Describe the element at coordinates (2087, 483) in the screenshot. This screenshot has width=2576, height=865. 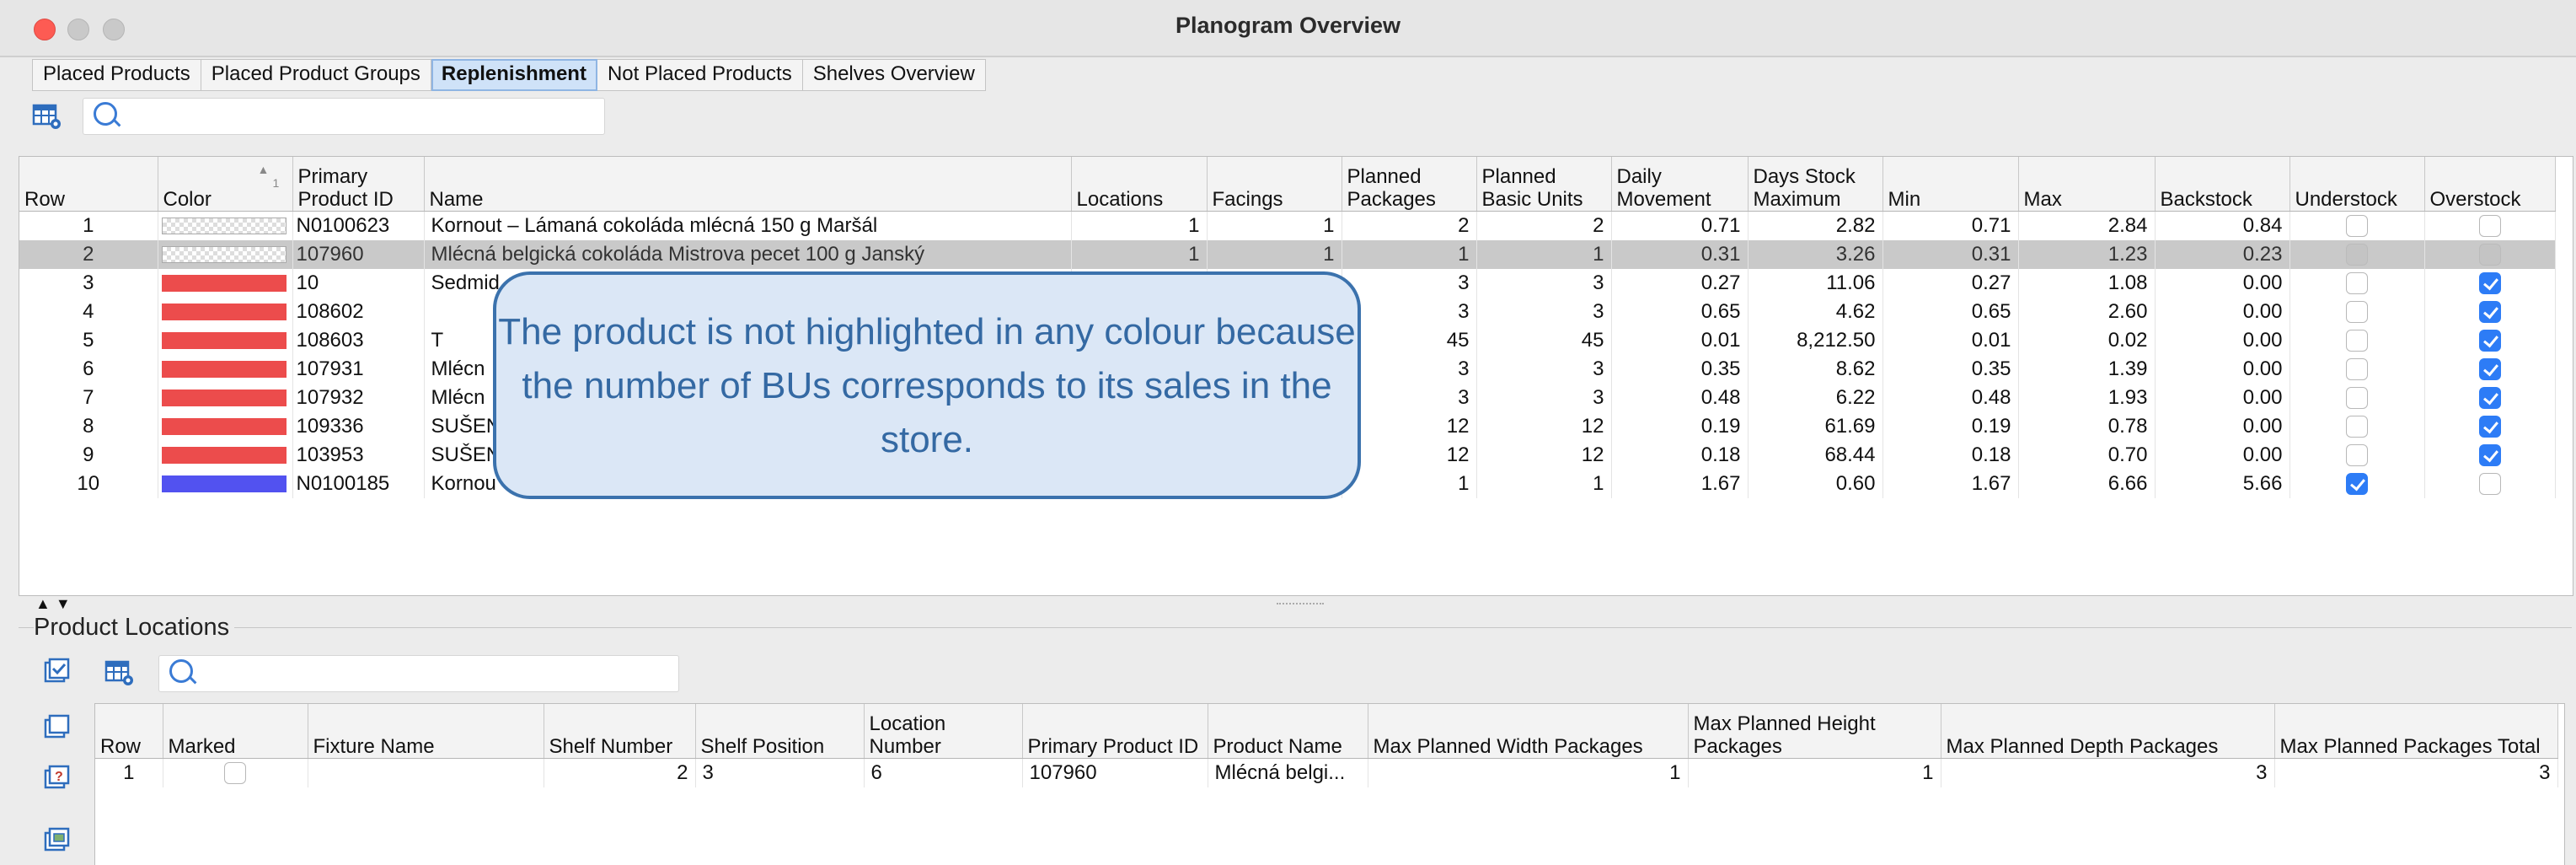
I see `max-value: 6.66` at that location.